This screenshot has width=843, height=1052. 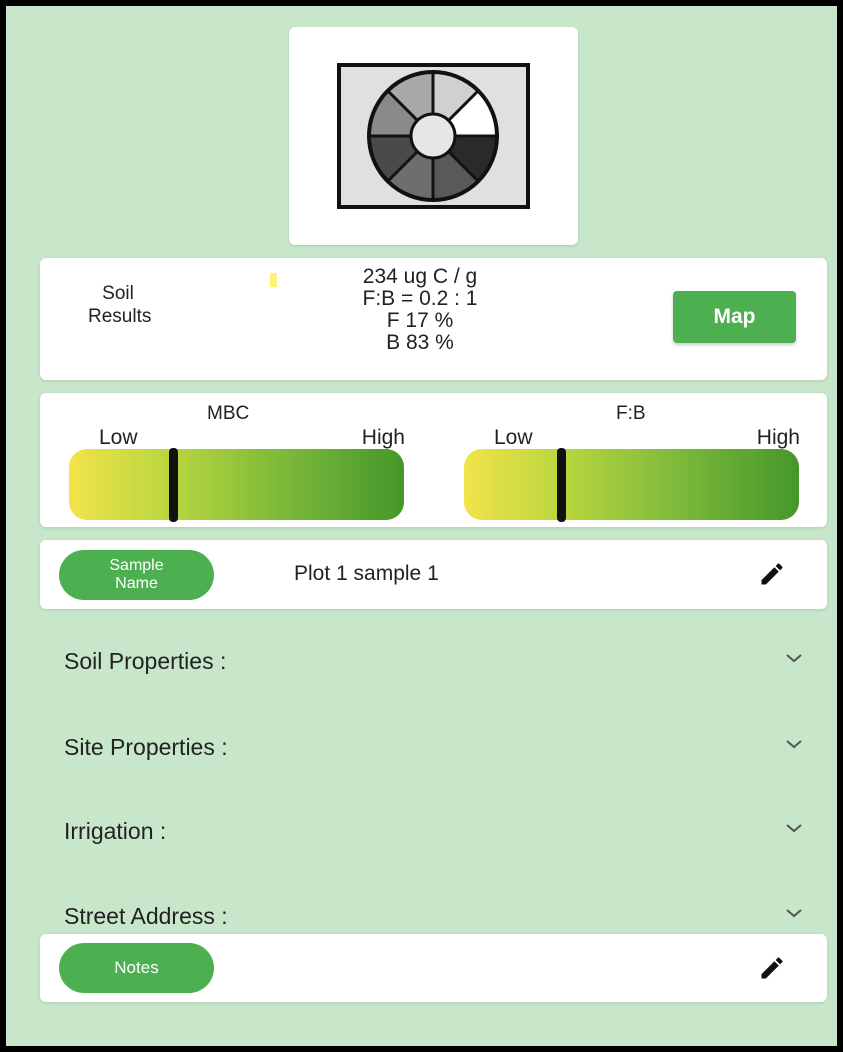 What do you see at coordinates (120, 305) in the screenshot?
I see `soil-results-label: Soil Results` at bounding box center [120, 305].